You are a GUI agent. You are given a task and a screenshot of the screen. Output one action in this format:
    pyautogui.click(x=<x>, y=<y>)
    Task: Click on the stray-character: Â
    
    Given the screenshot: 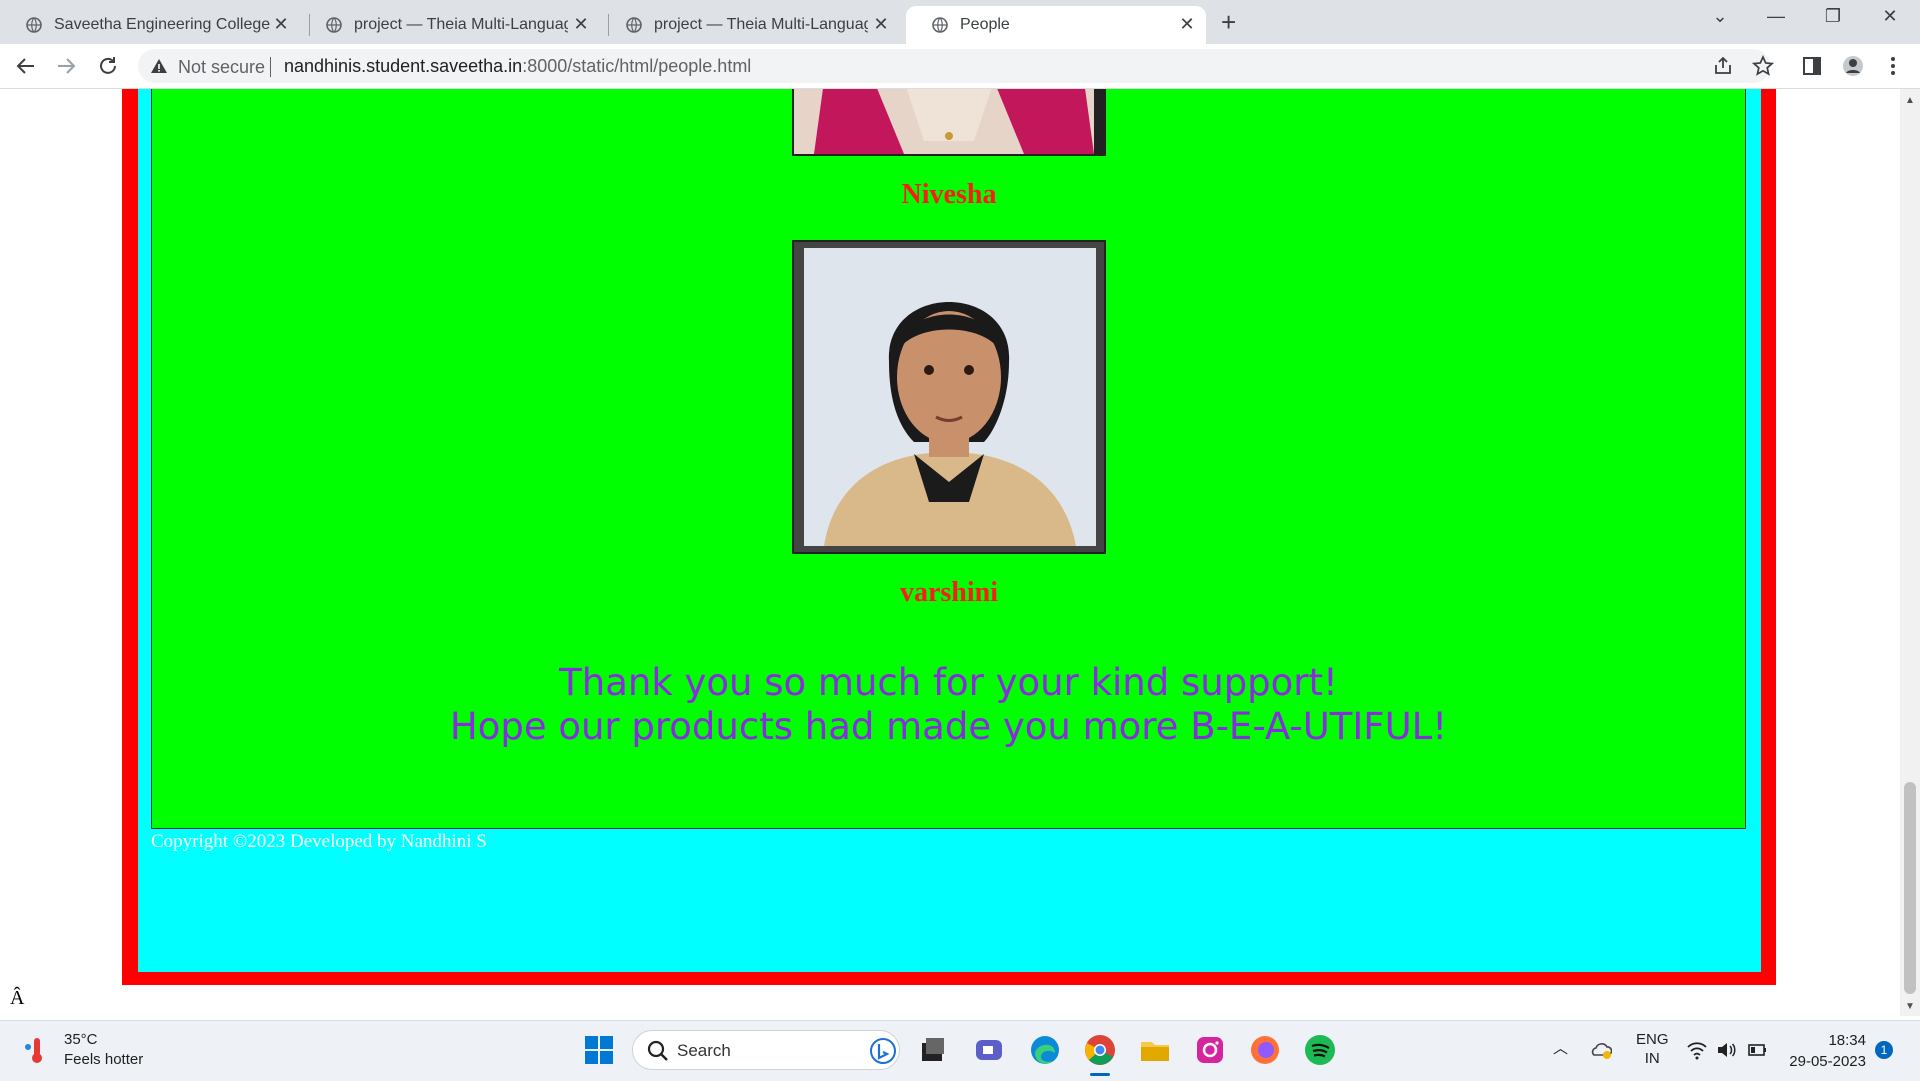 What is the action you would take?
    pyautogui.click(x=17, y=998)
    